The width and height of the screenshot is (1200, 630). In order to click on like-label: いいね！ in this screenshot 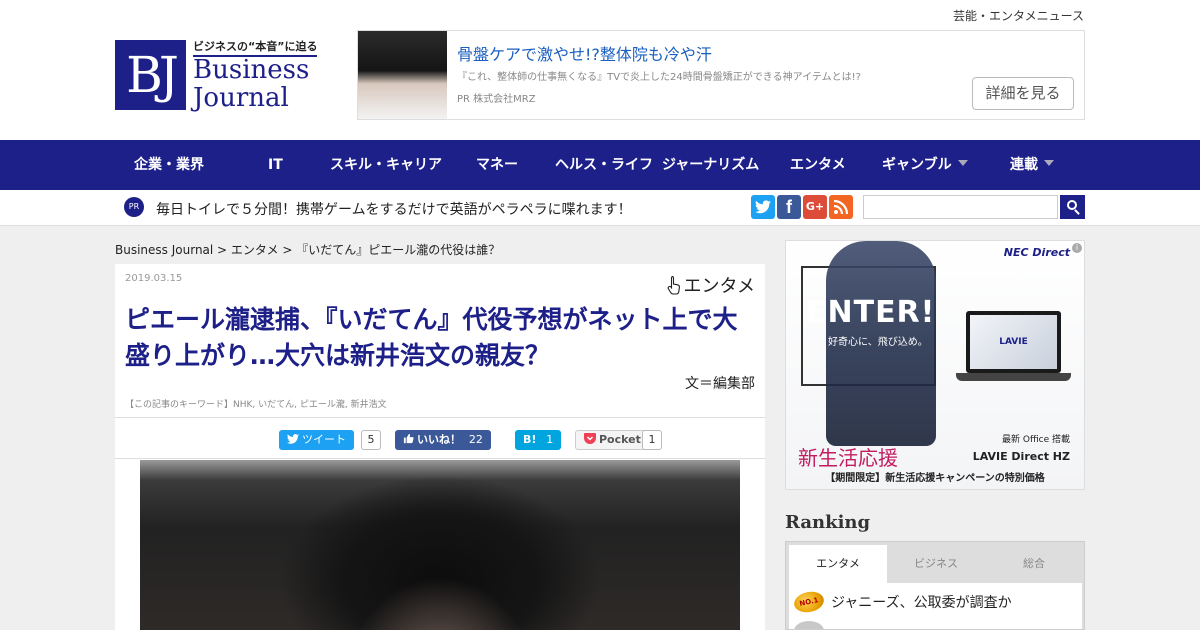, I will do `click(439, 439)`.